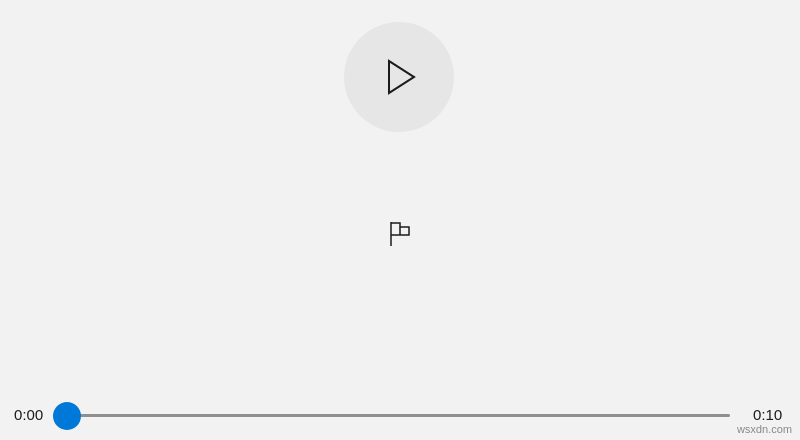 The image size is (800, 440). I want to click on add-marker-button, so click(400, 236).